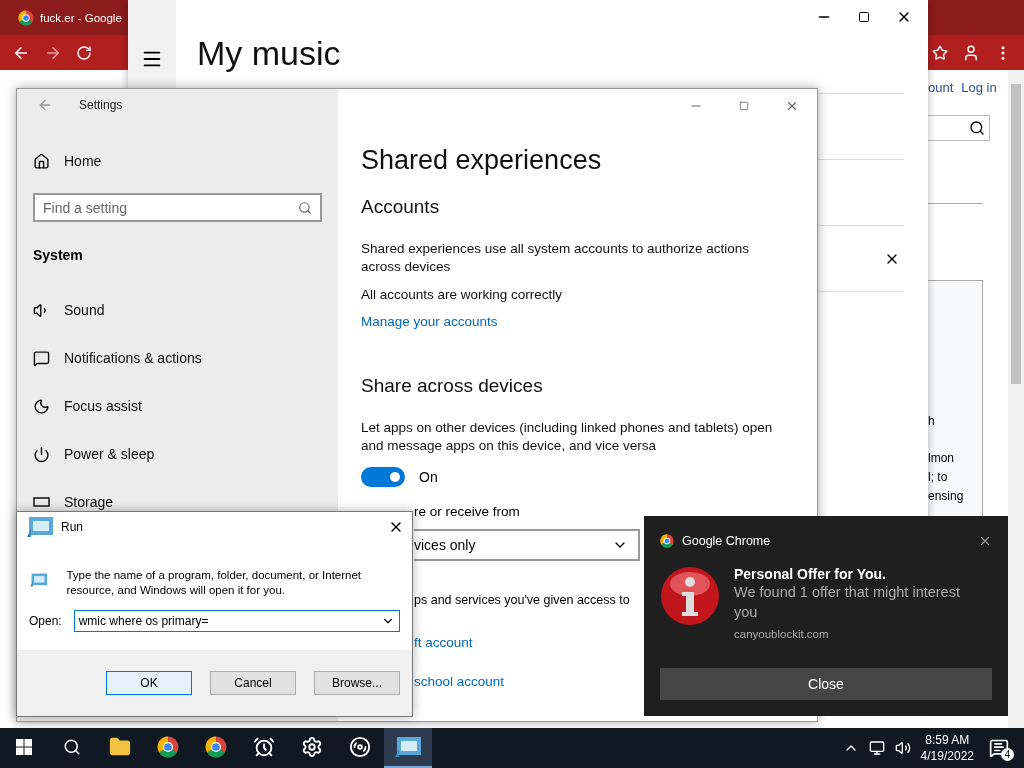 The image size is (1024, 768). What do you see at coordinates (264, 747) in the screenshot?
I see `alarm-clock-icon` at bounding box center [264, 747].